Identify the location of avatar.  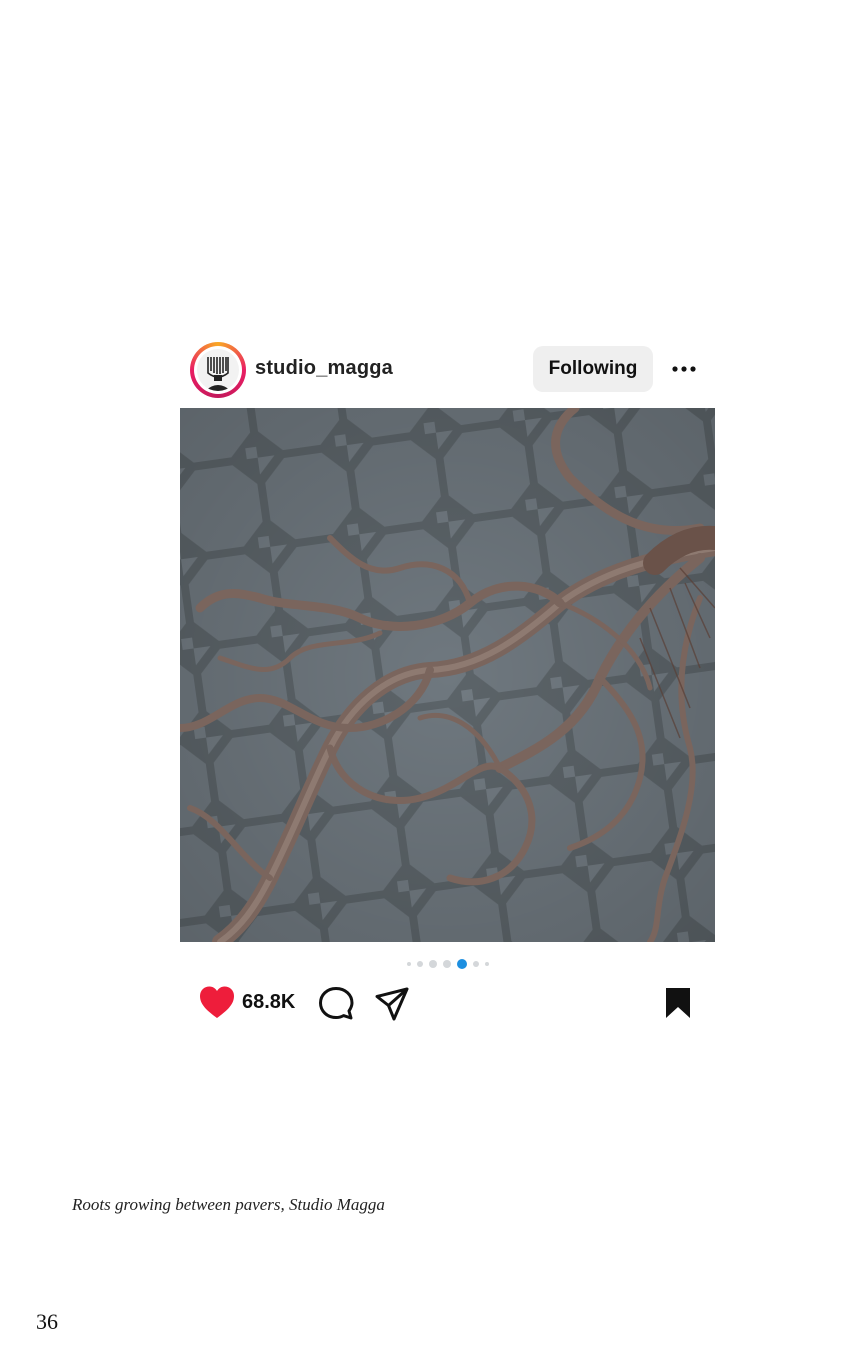
(218, 370).